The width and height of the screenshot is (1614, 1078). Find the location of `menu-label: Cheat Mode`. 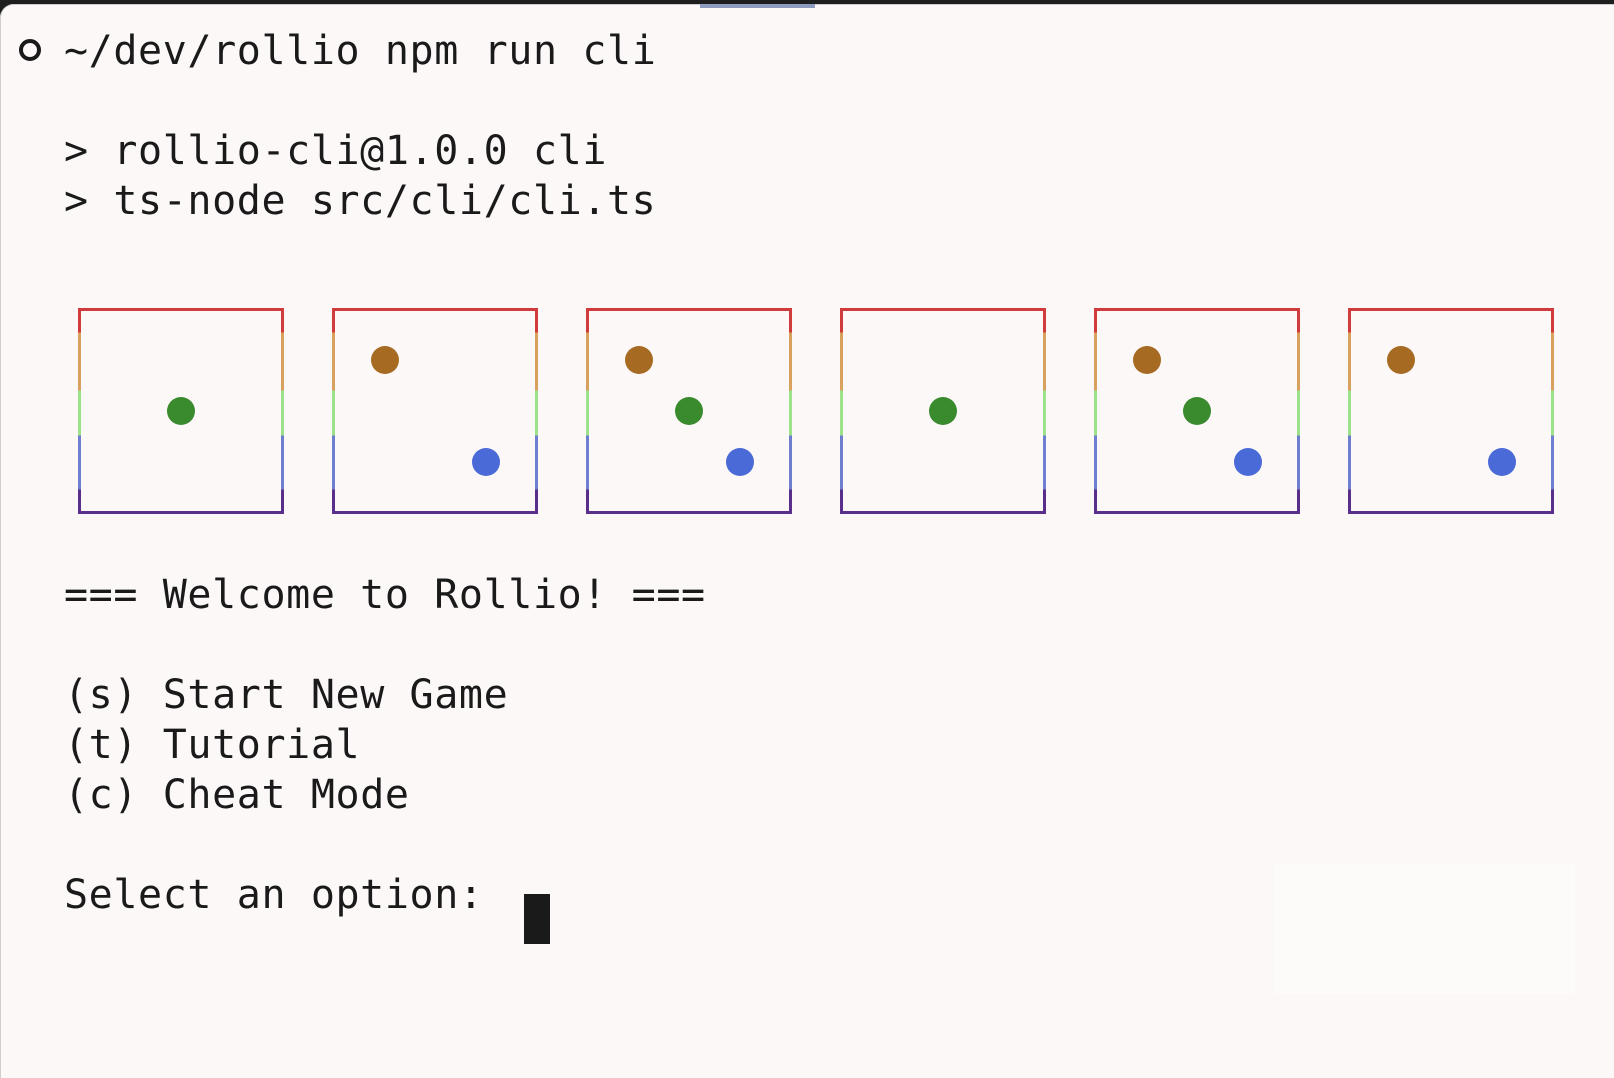

menu-label: Cheat Mode is located at coordinates (286, 795).